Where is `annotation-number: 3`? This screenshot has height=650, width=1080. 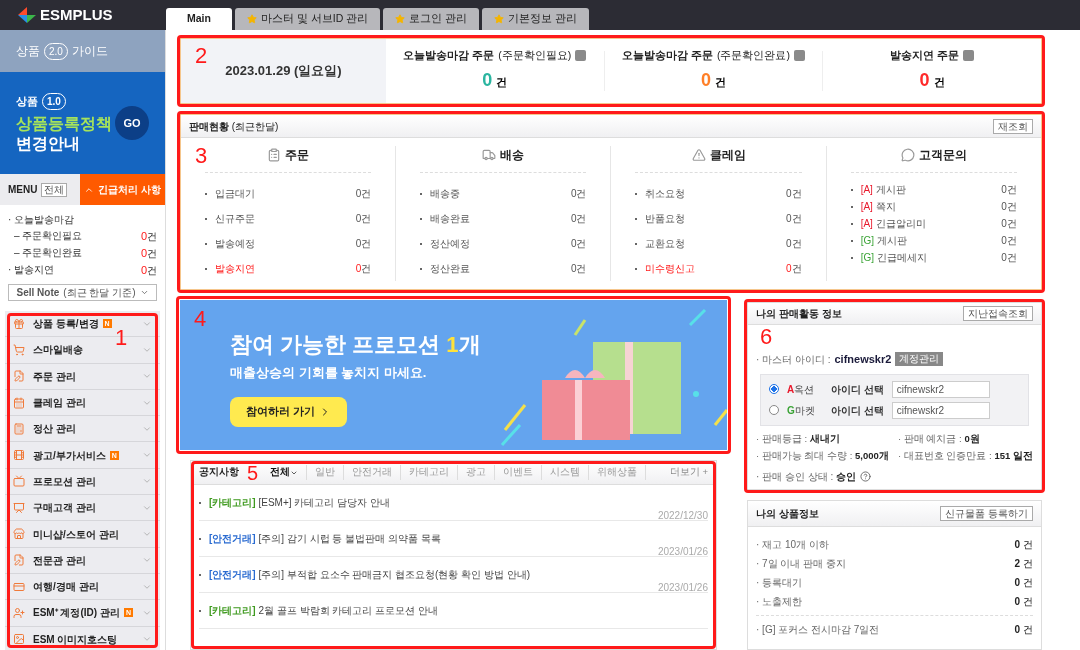
annotation-number: 3 is located at coordinates (201, 156).